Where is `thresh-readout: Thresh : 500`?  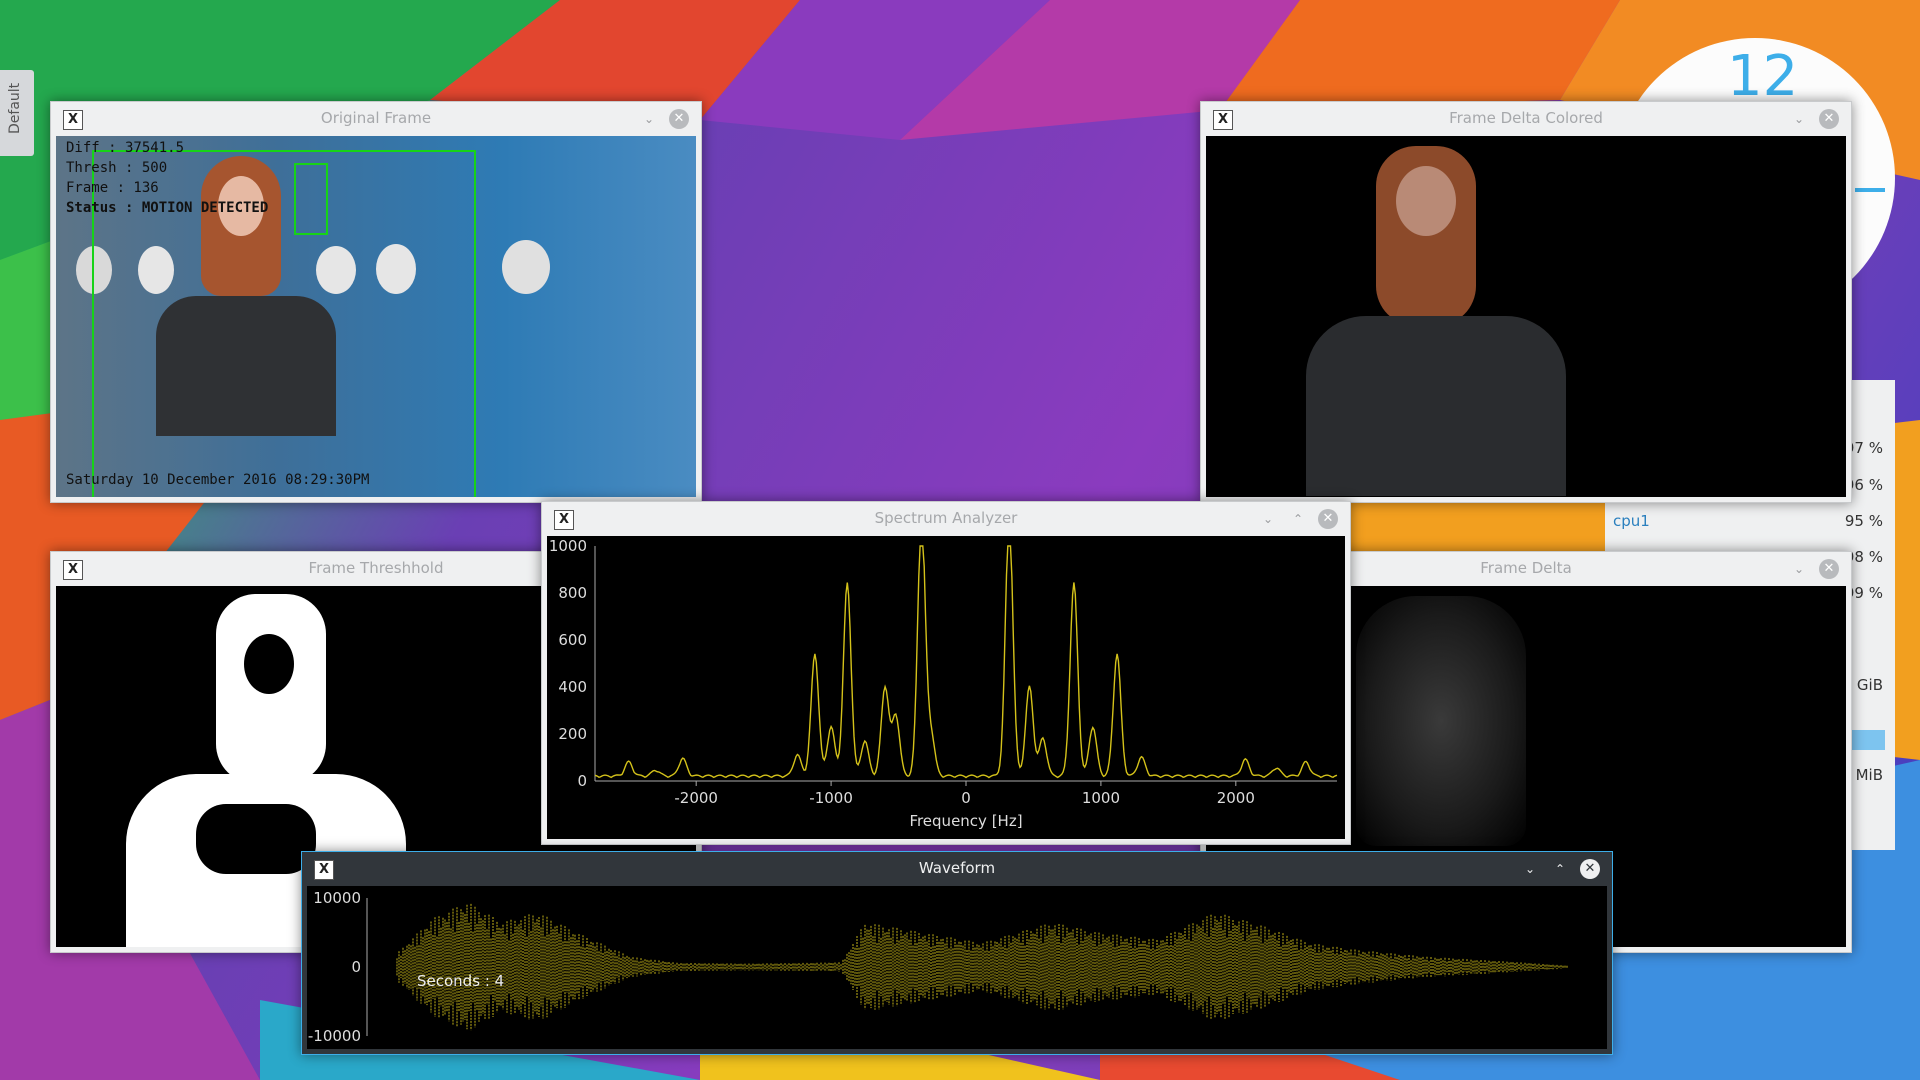
thresh-readout: Thresh : 500 is located at coordinates (117, 168).